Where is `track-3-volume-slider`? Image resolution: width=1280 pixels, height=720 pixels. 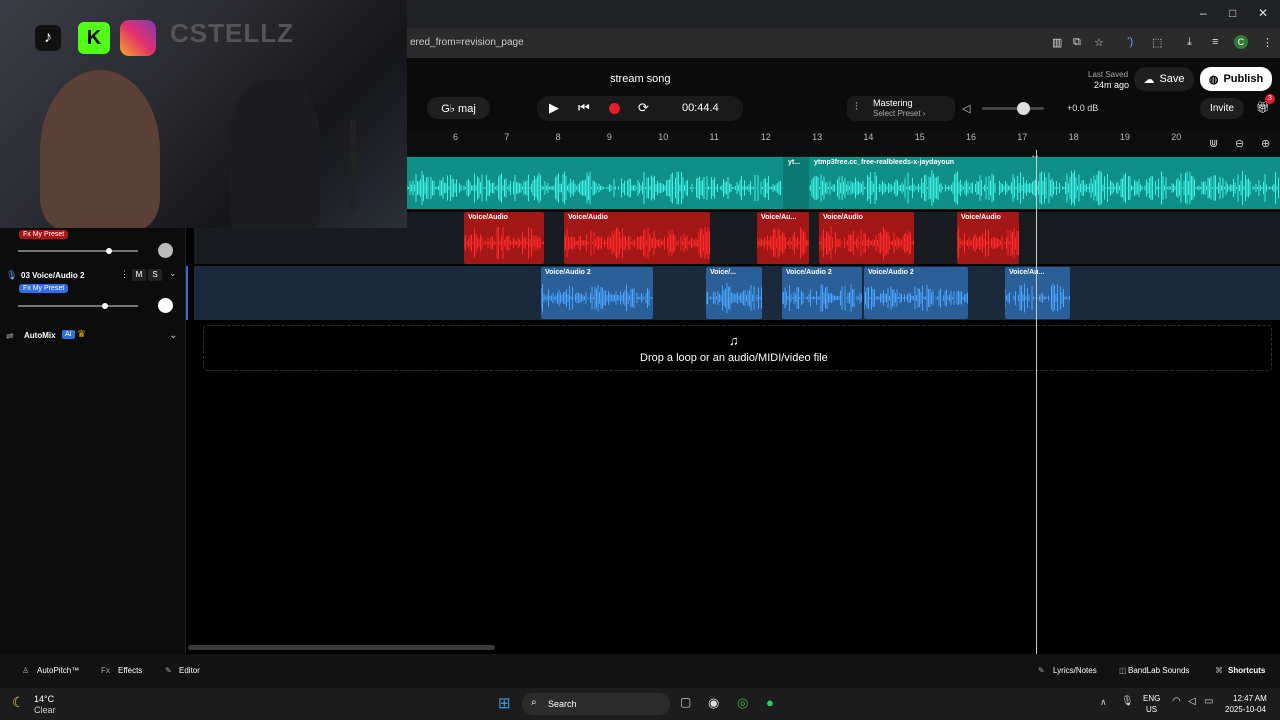
track-3-volume-slider is located at coordinates (78, 306).